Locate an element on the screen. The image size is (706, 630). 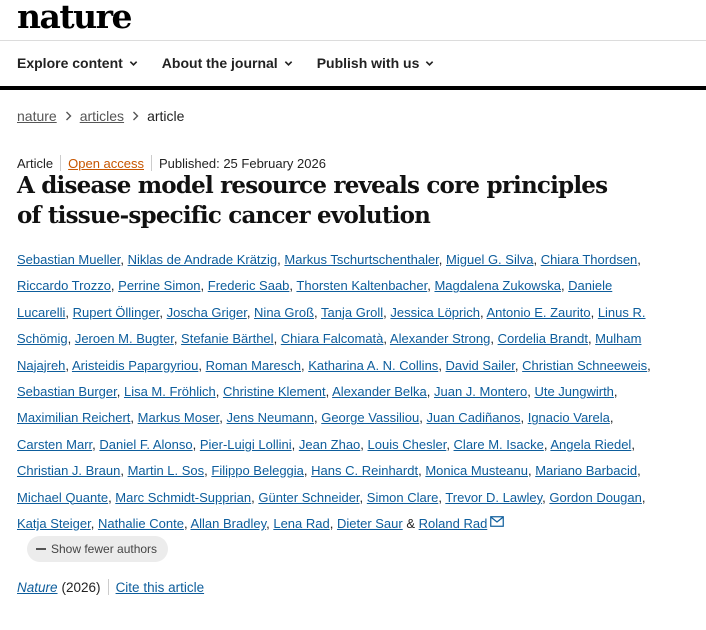
article-type: Article is located at coordinates (35, 163).